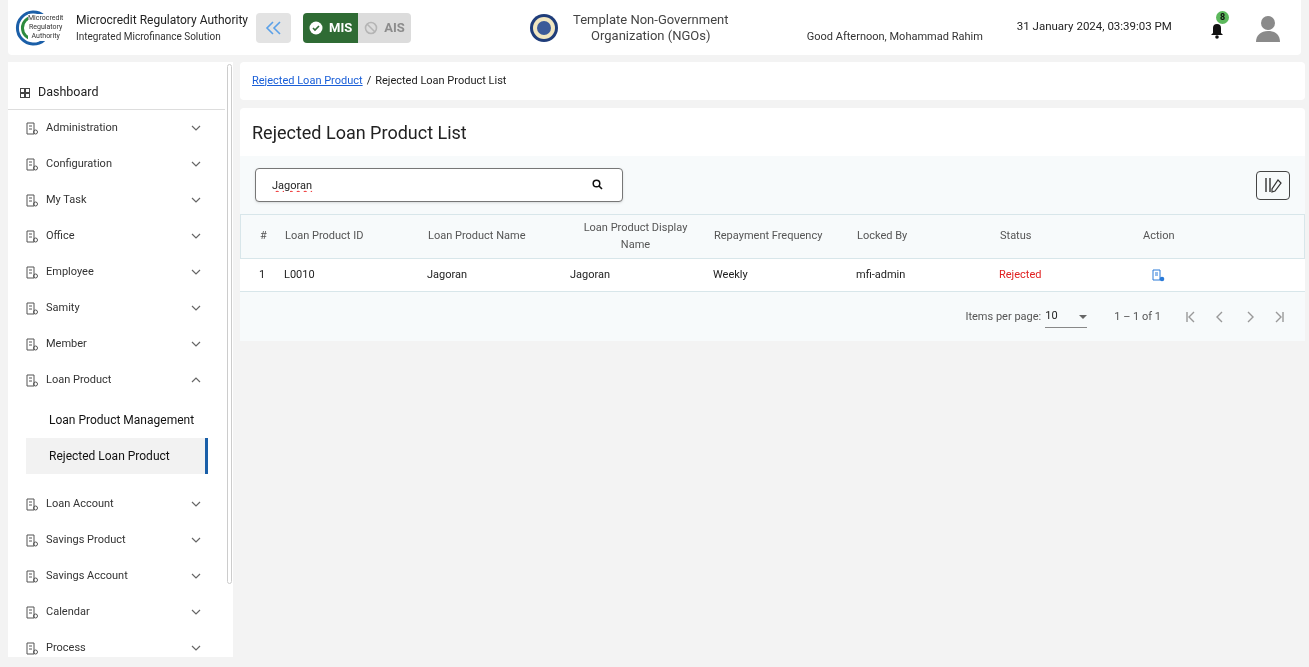  What do you see at coordinates (371, 27) in the screenshot?
I see `ban-icon` at bounding box center [371, 27].